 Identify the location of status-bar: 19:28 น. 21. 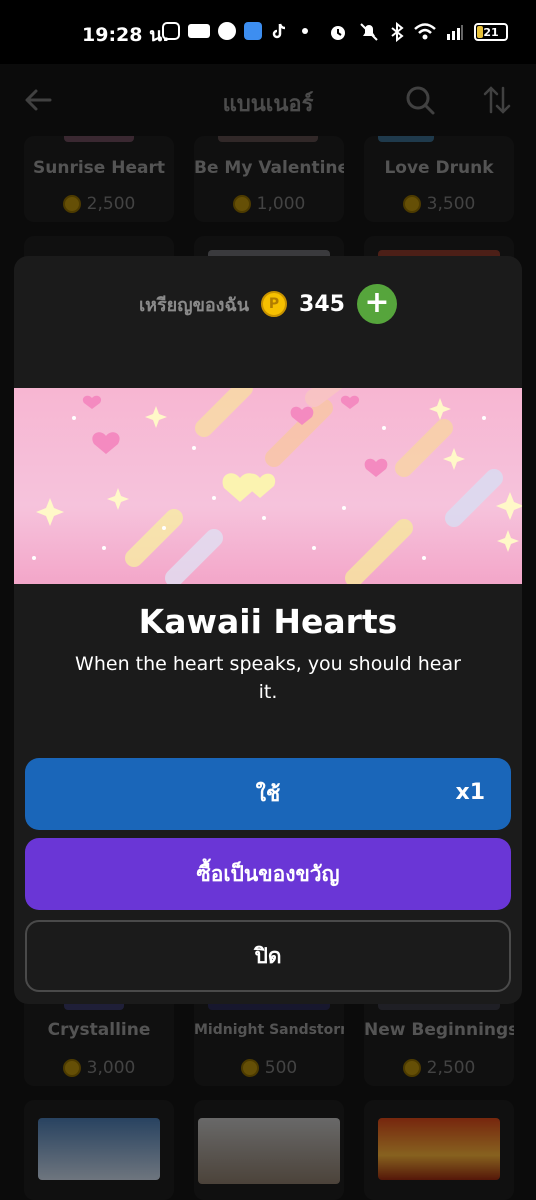
(268, 32).